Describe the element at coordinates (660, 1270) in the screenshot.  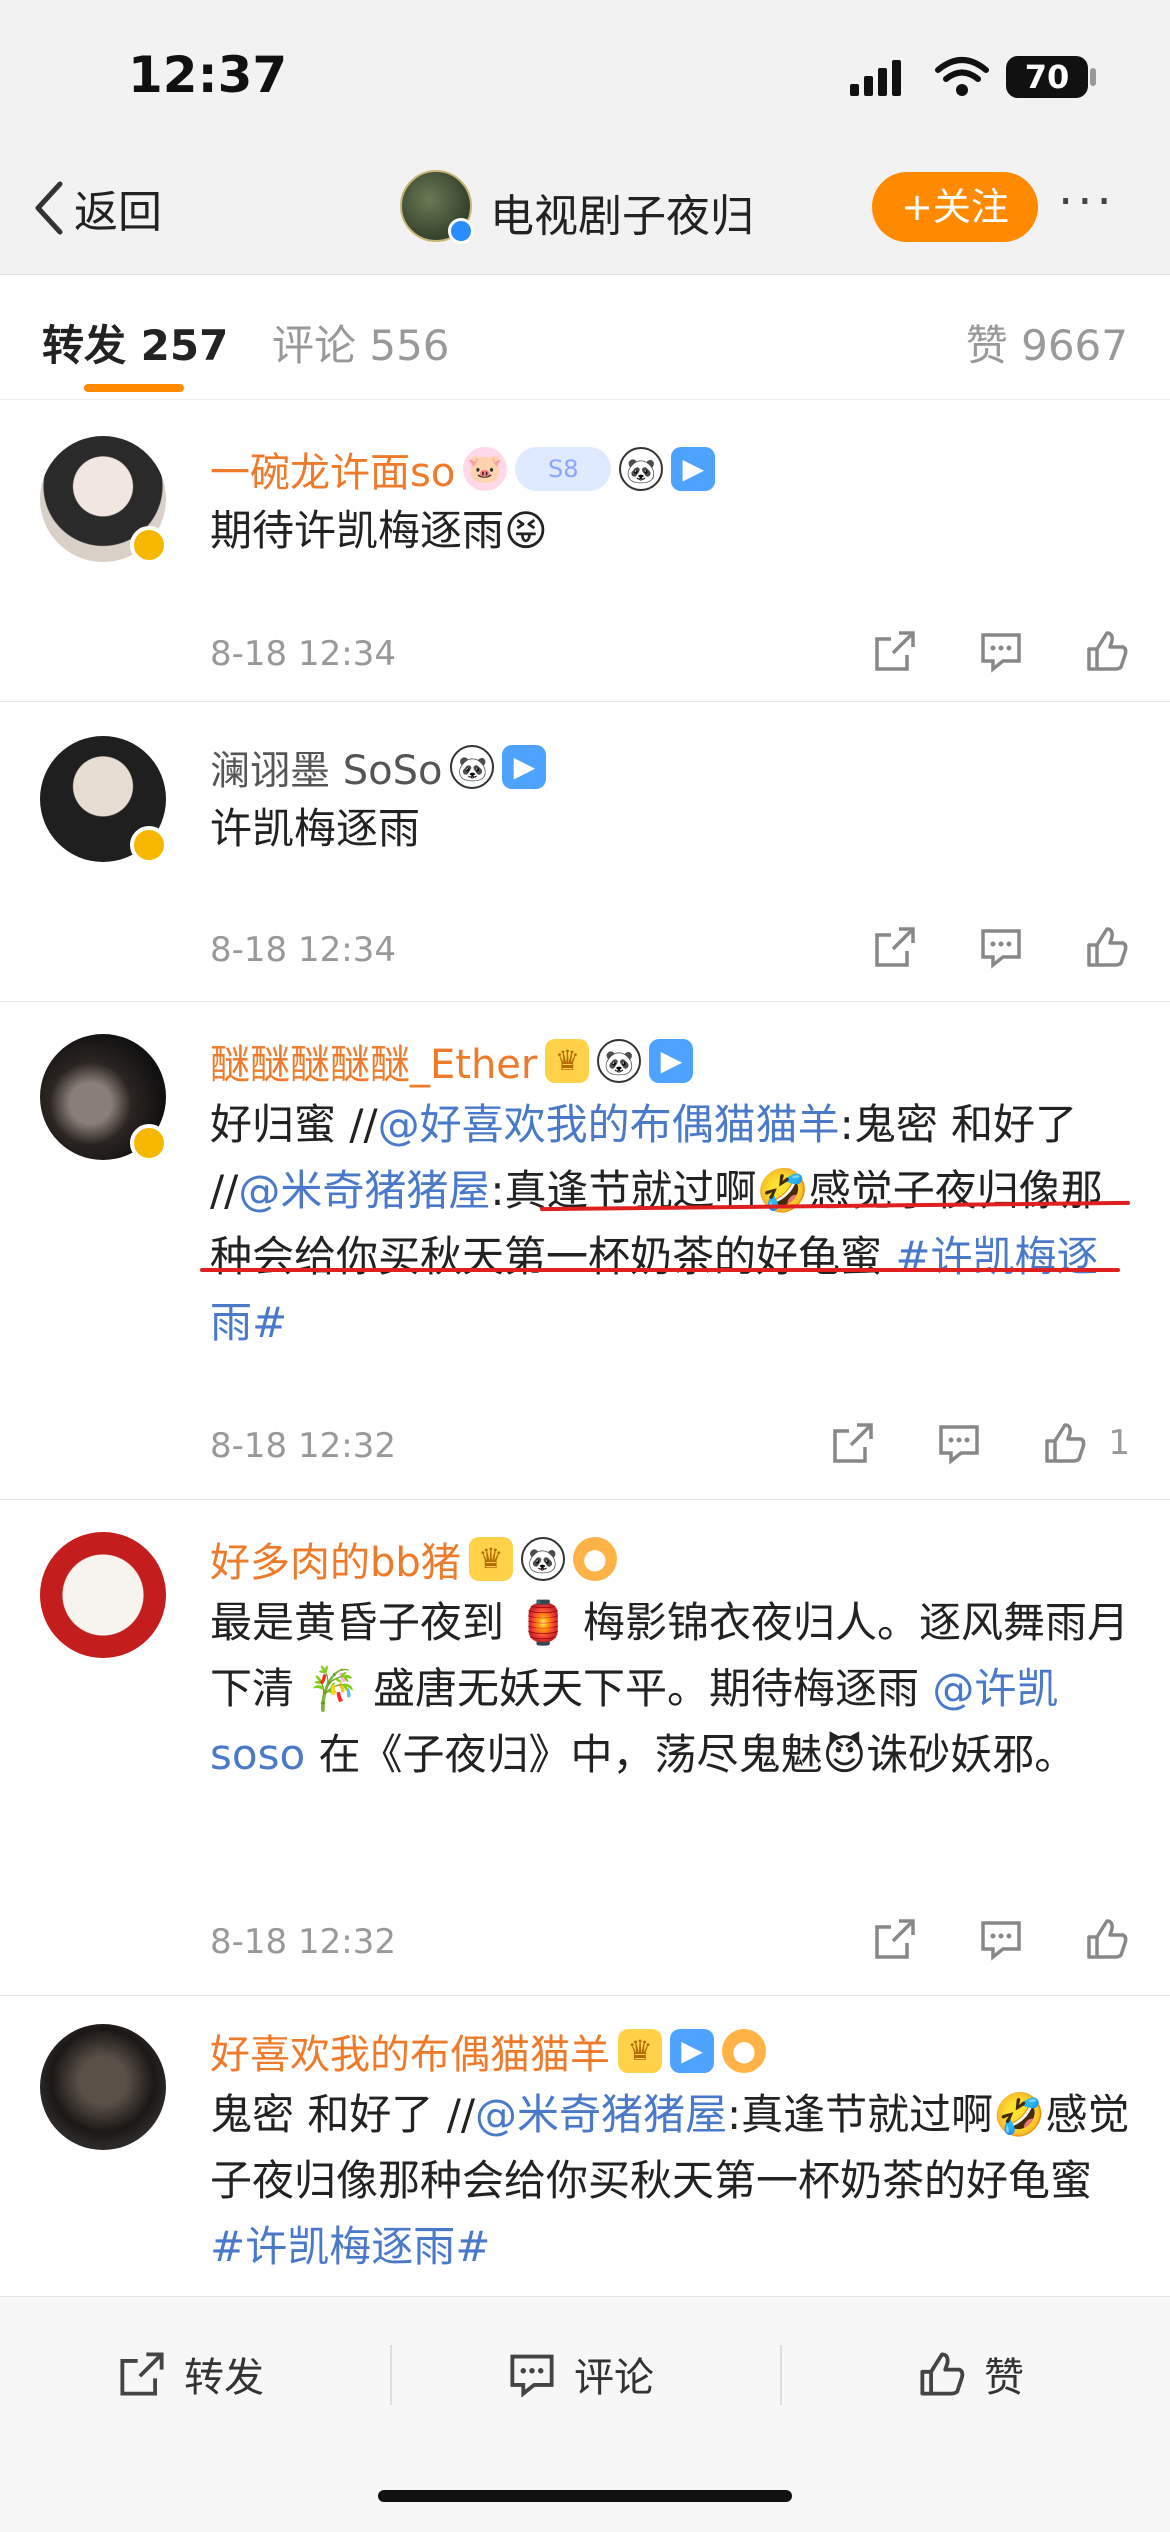
I see `highlight-underline` at that location.